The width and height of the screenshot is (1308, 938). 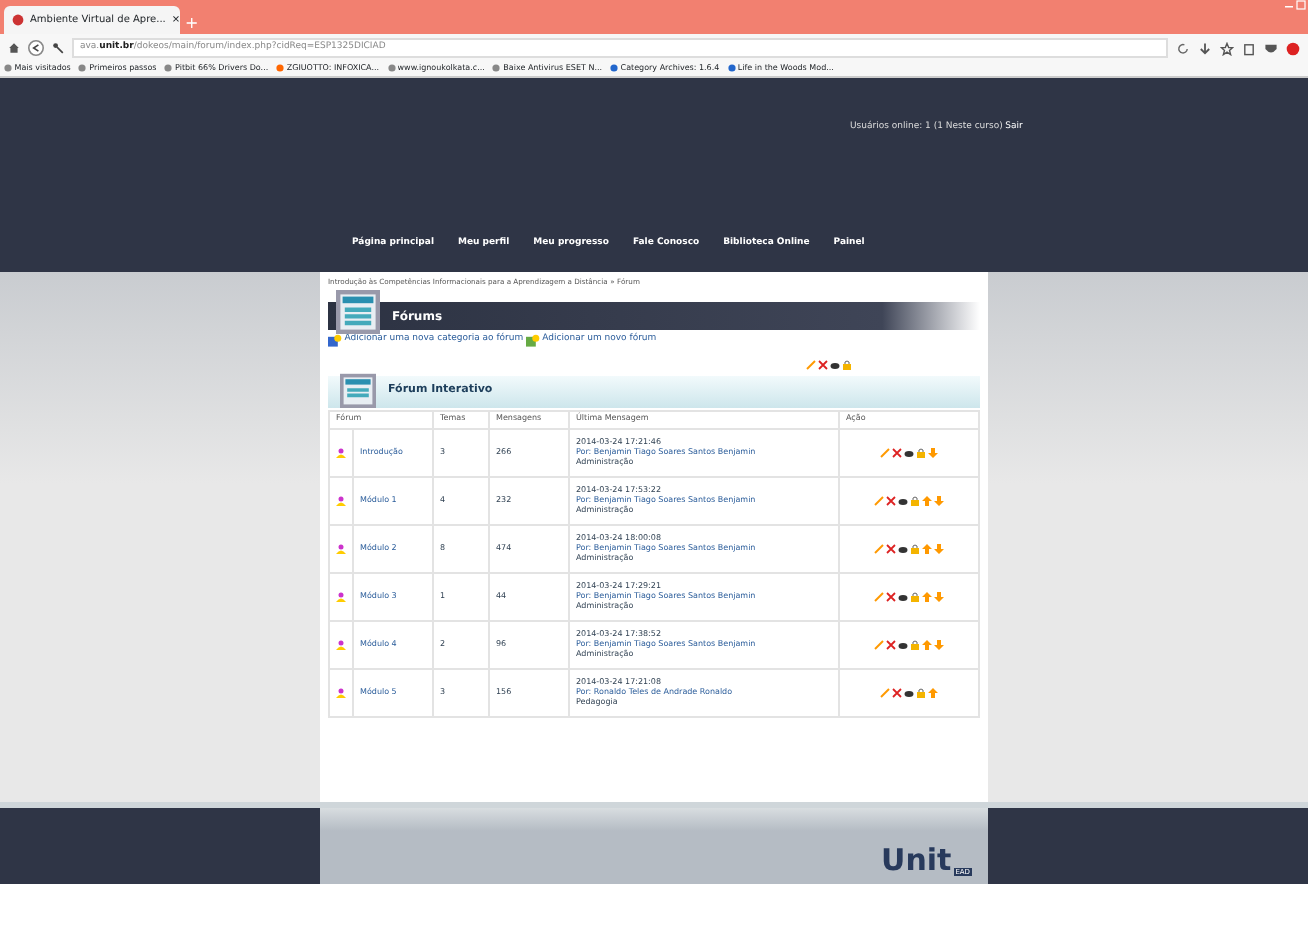 I want to click on home-icon, so click(x=14, y=48).